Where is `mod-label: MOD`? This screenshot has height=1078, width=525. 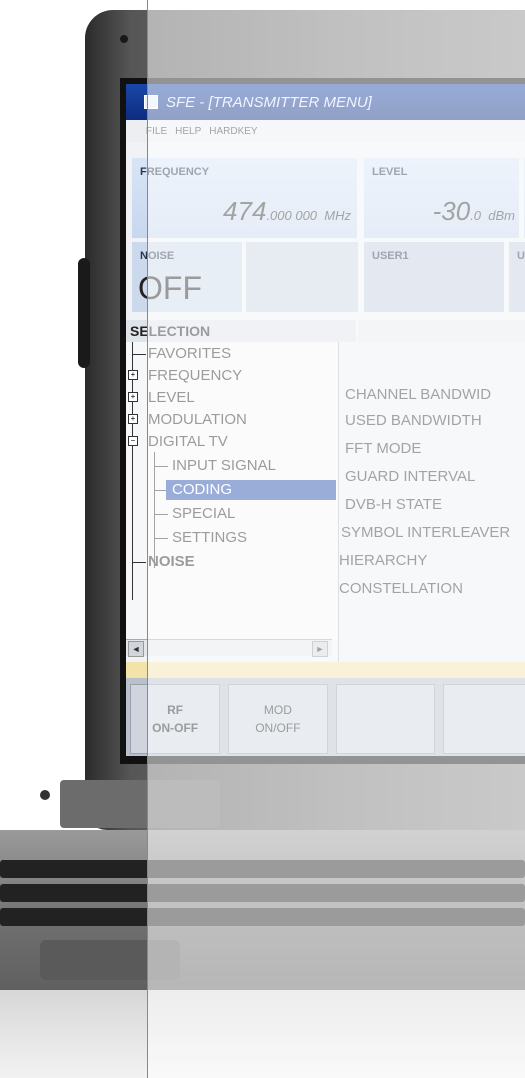
mod-label: MOD is located at coordinates (277, 710).